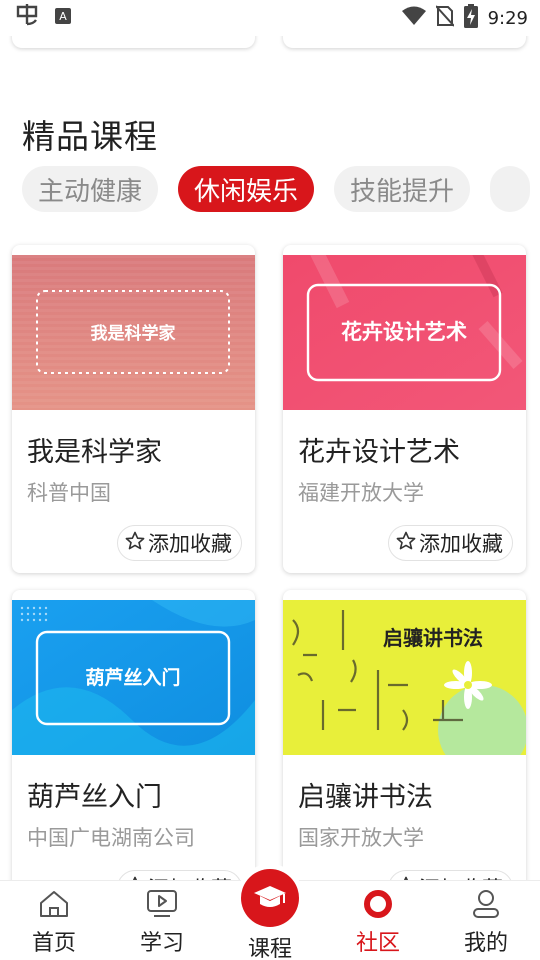 This screenshot has width=540, height=960. I want to click on banner-text: 花卉设计艺术, so click(404, 332).